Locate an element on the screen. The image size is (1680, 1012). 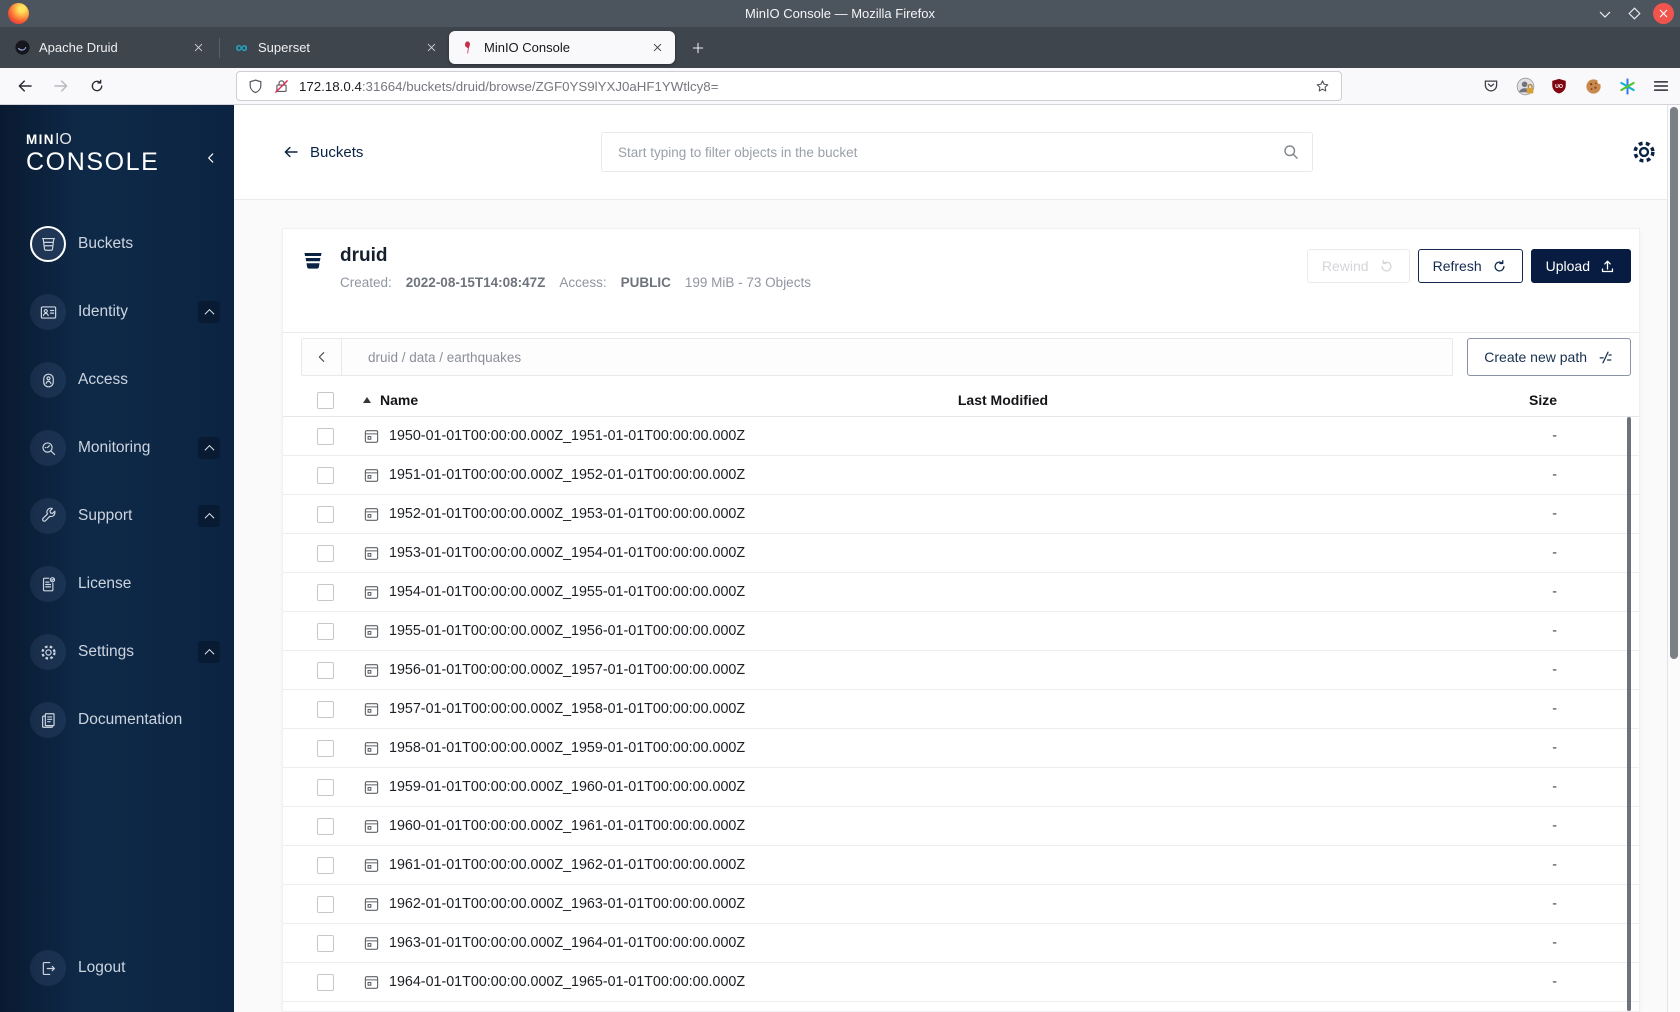
sidebar-item-access: Access is located at coordinates (117, 380).